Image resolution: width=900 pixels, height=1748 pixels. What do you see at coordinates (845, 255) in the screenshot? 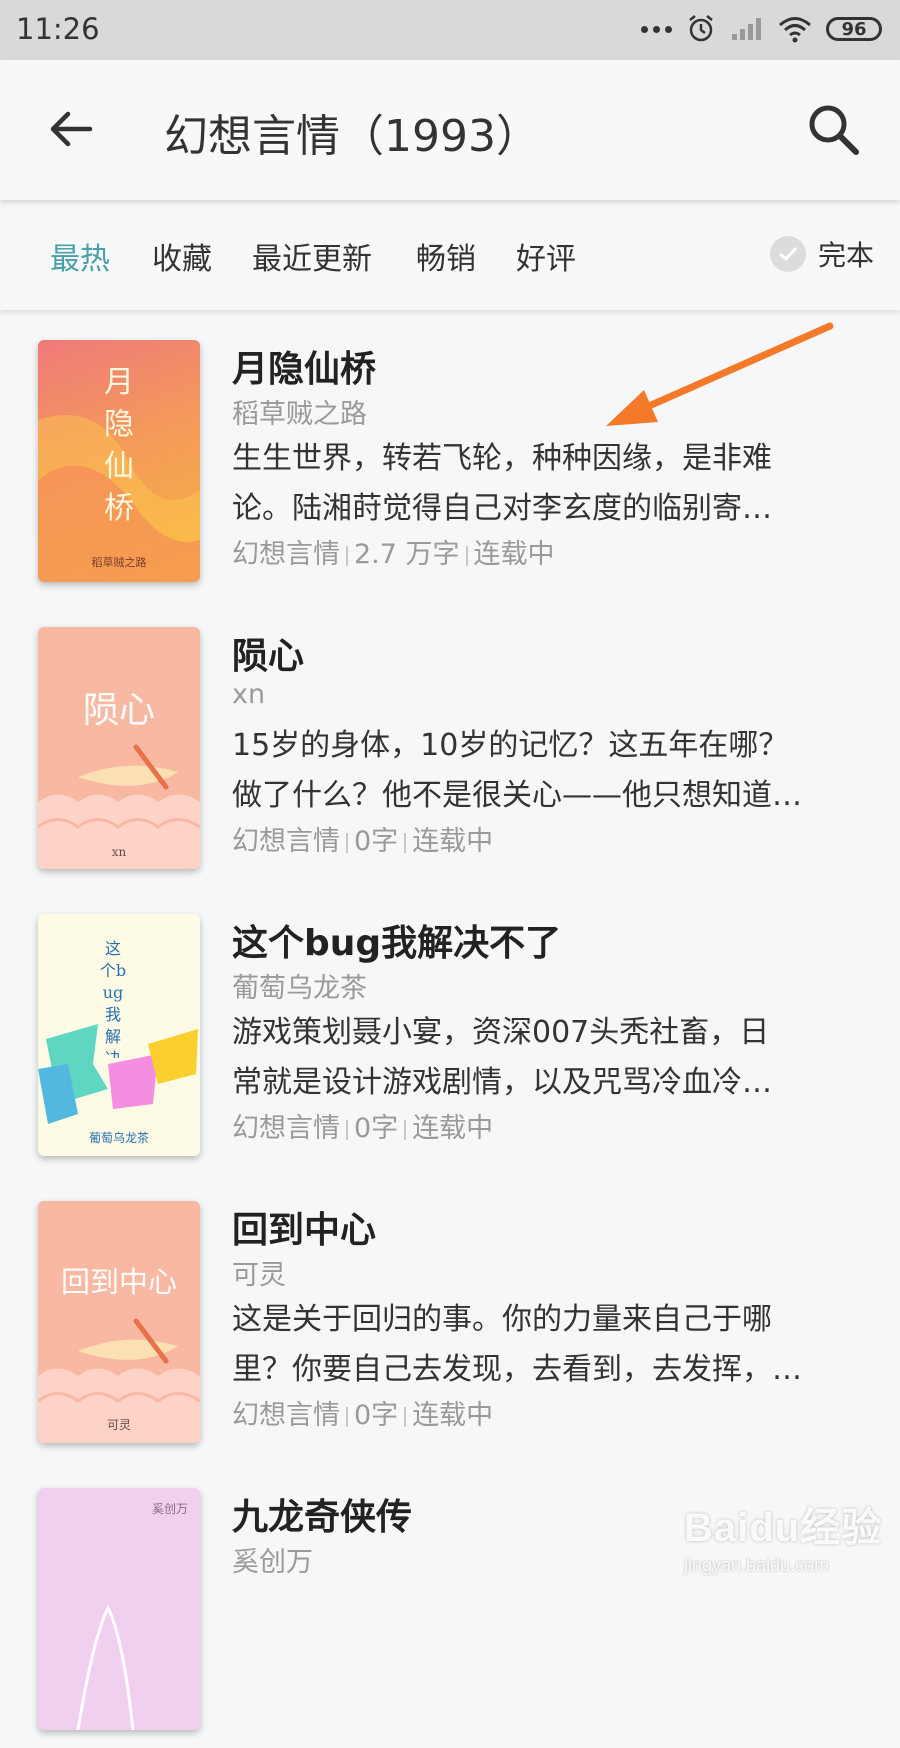
I see `completed-label: 完本` at bounding box center [845, 255].